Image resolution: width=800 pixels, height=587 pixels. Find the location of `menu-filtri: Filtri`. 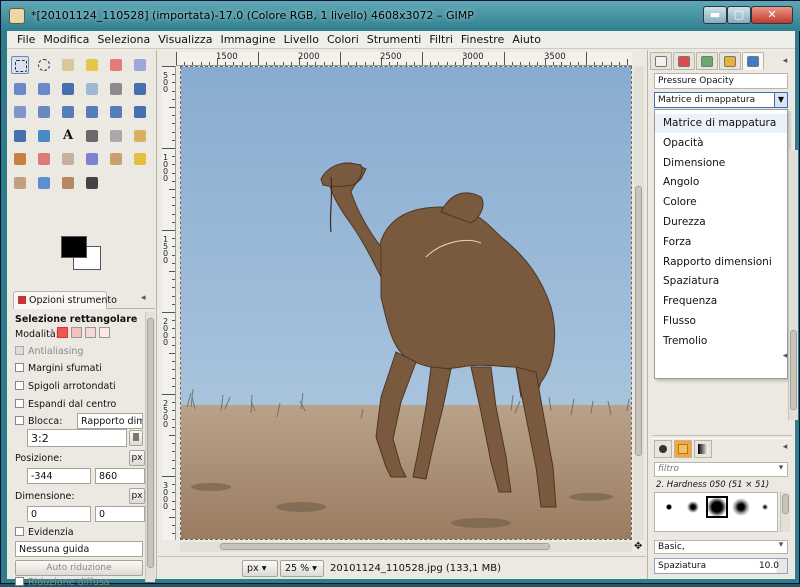

menu-filtri: Filtri is located at coordinates (441, 39).